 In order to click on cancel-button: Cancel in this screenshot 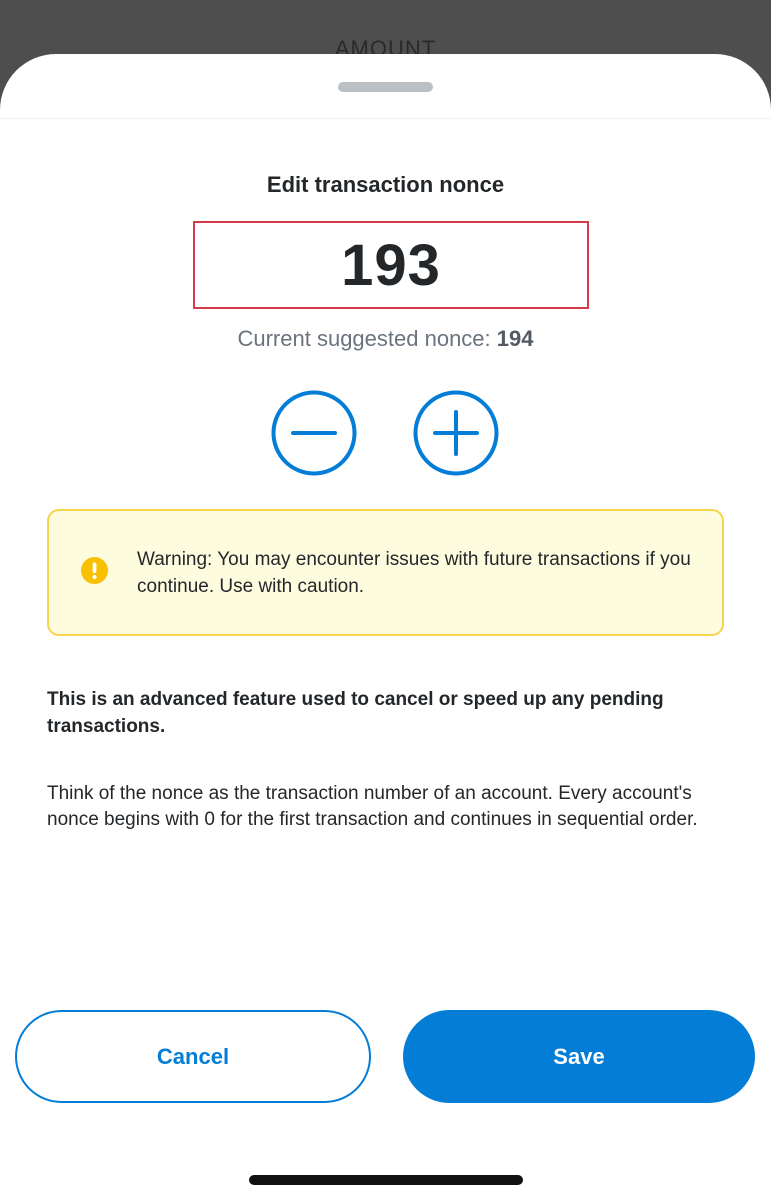, I will do `click(193, 1056)`.